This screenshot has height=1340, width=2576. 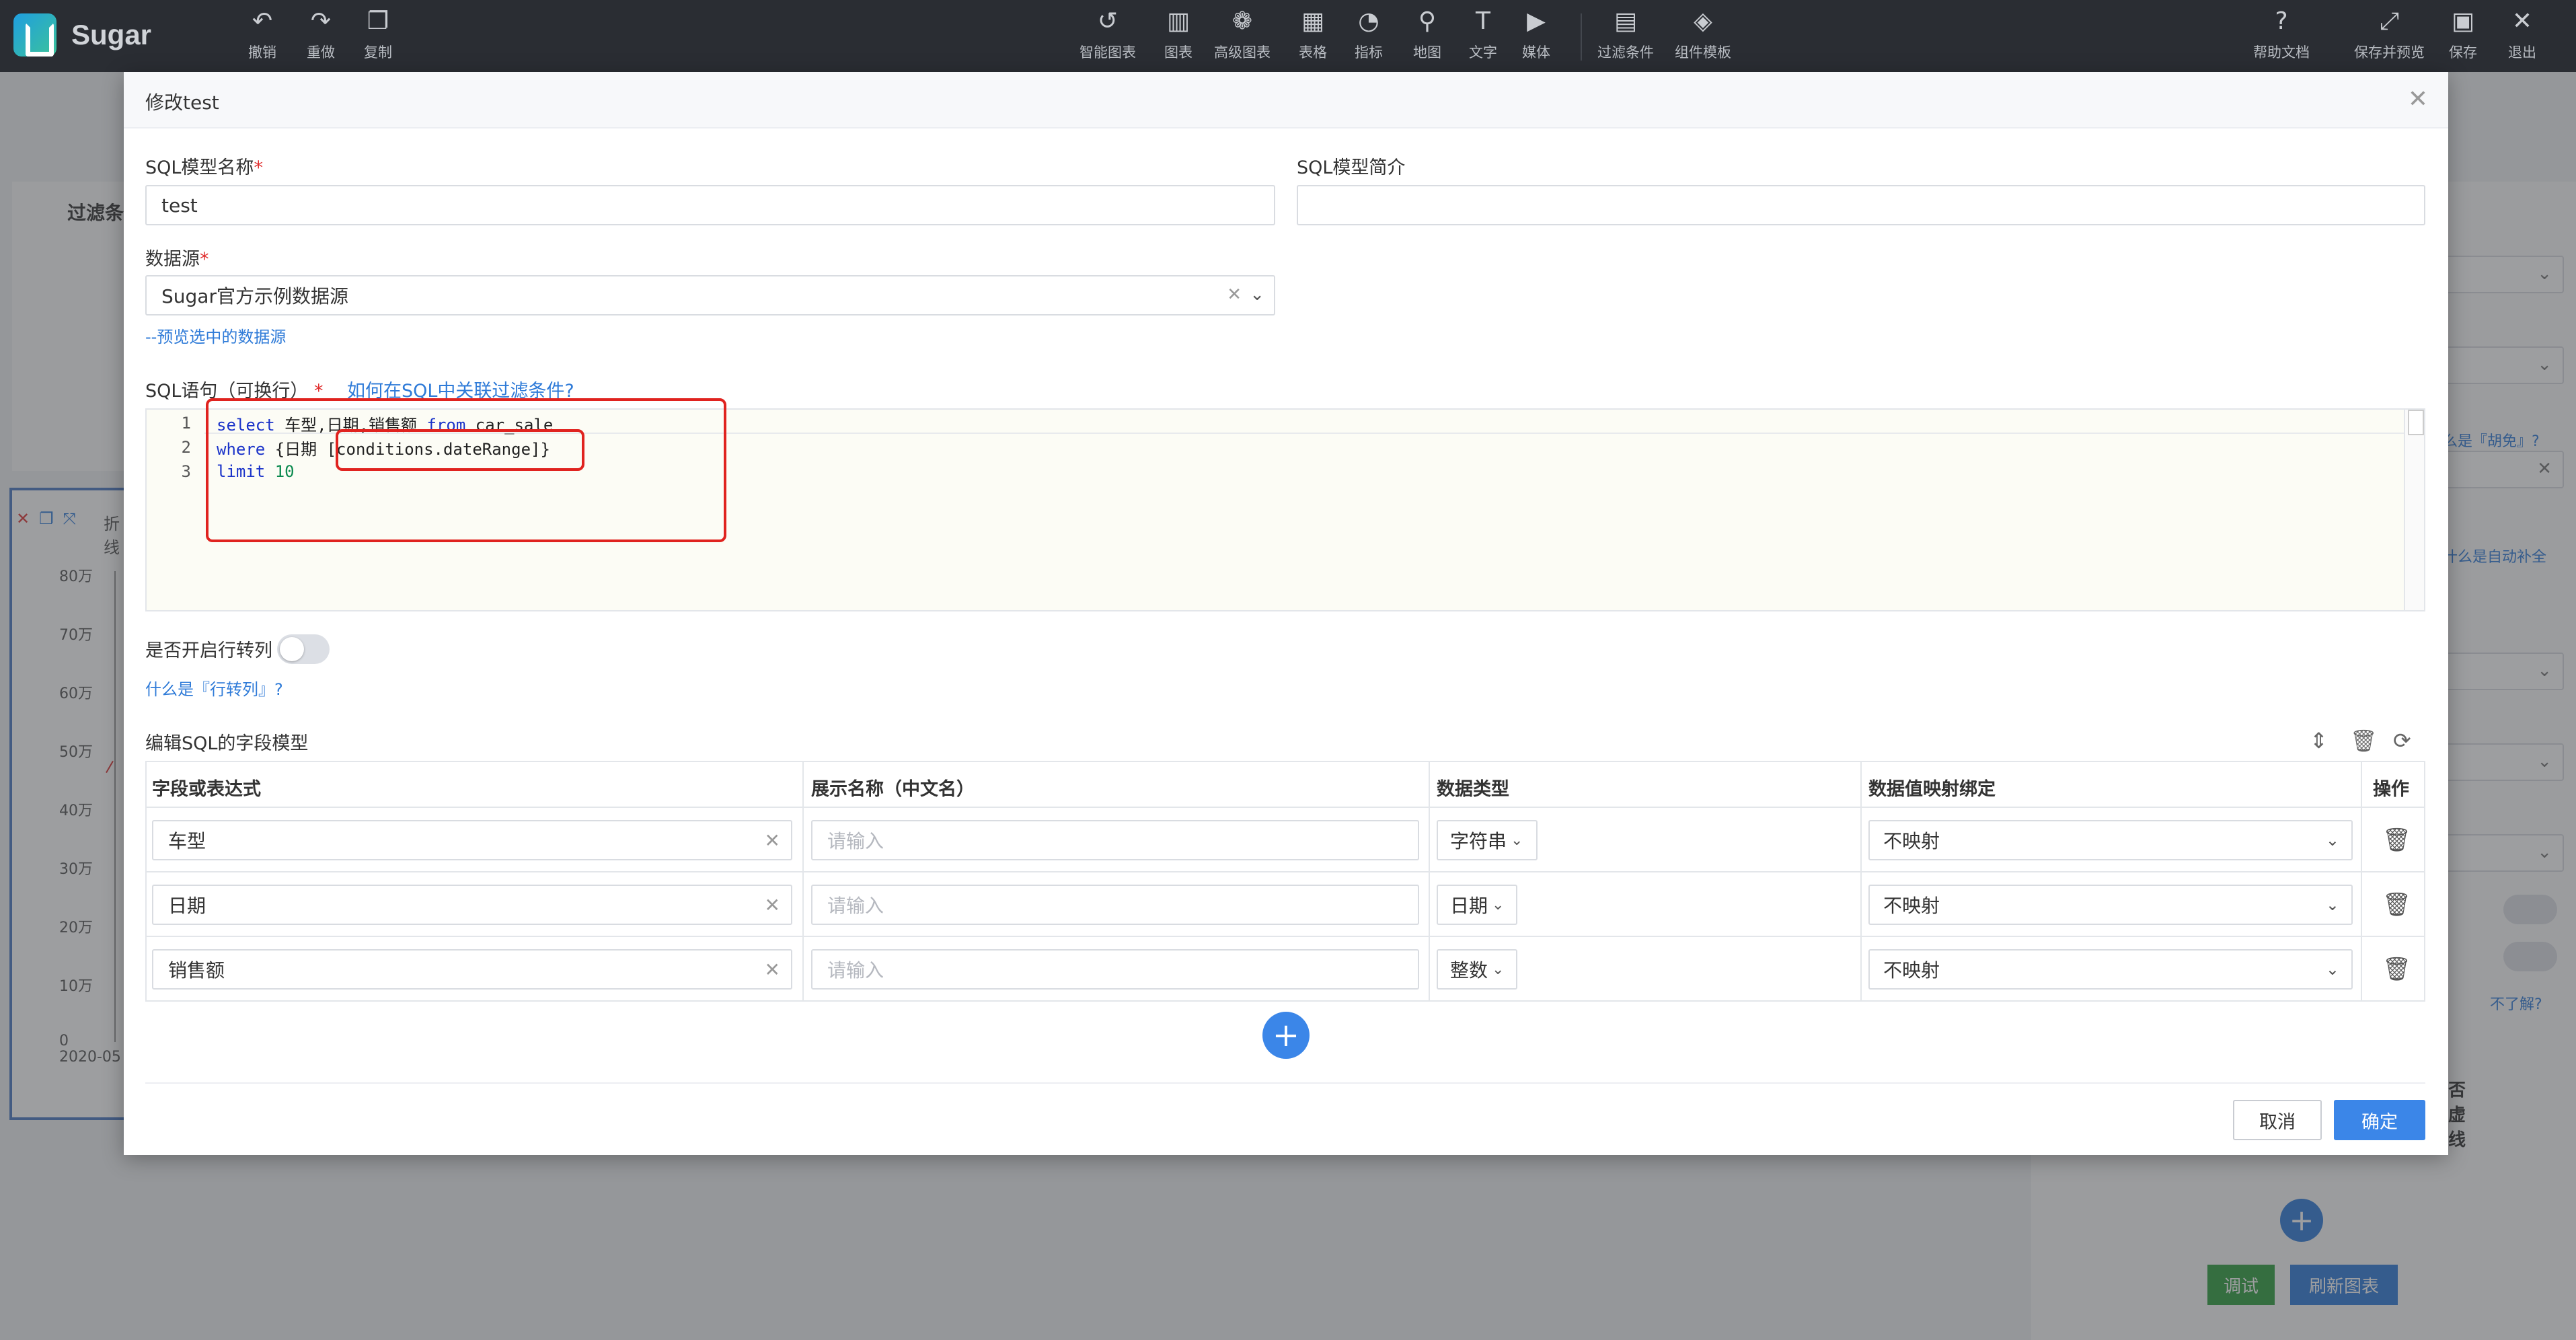 I want to click on save-icon: ▣, so click(x=2462, y=21).